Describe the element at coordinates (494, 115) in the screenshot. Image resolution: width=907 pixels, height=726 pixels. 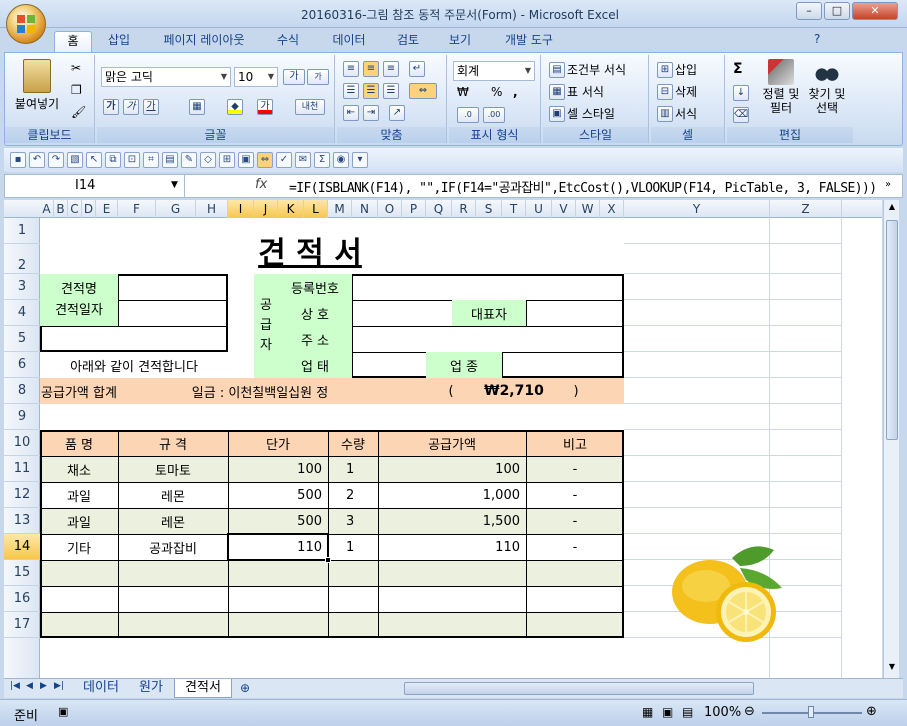
I see `decrease-decimal-icon: .00` at that location.